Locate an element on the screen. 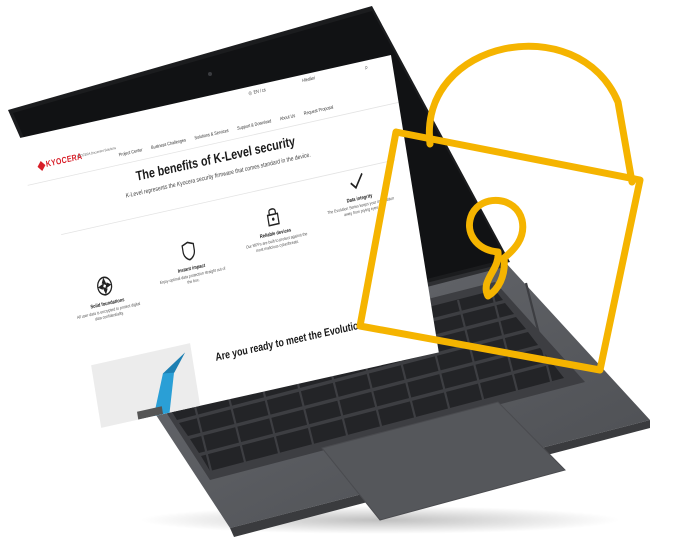  nav-item-project-center: Project Center is located at coordinates (131, 153).